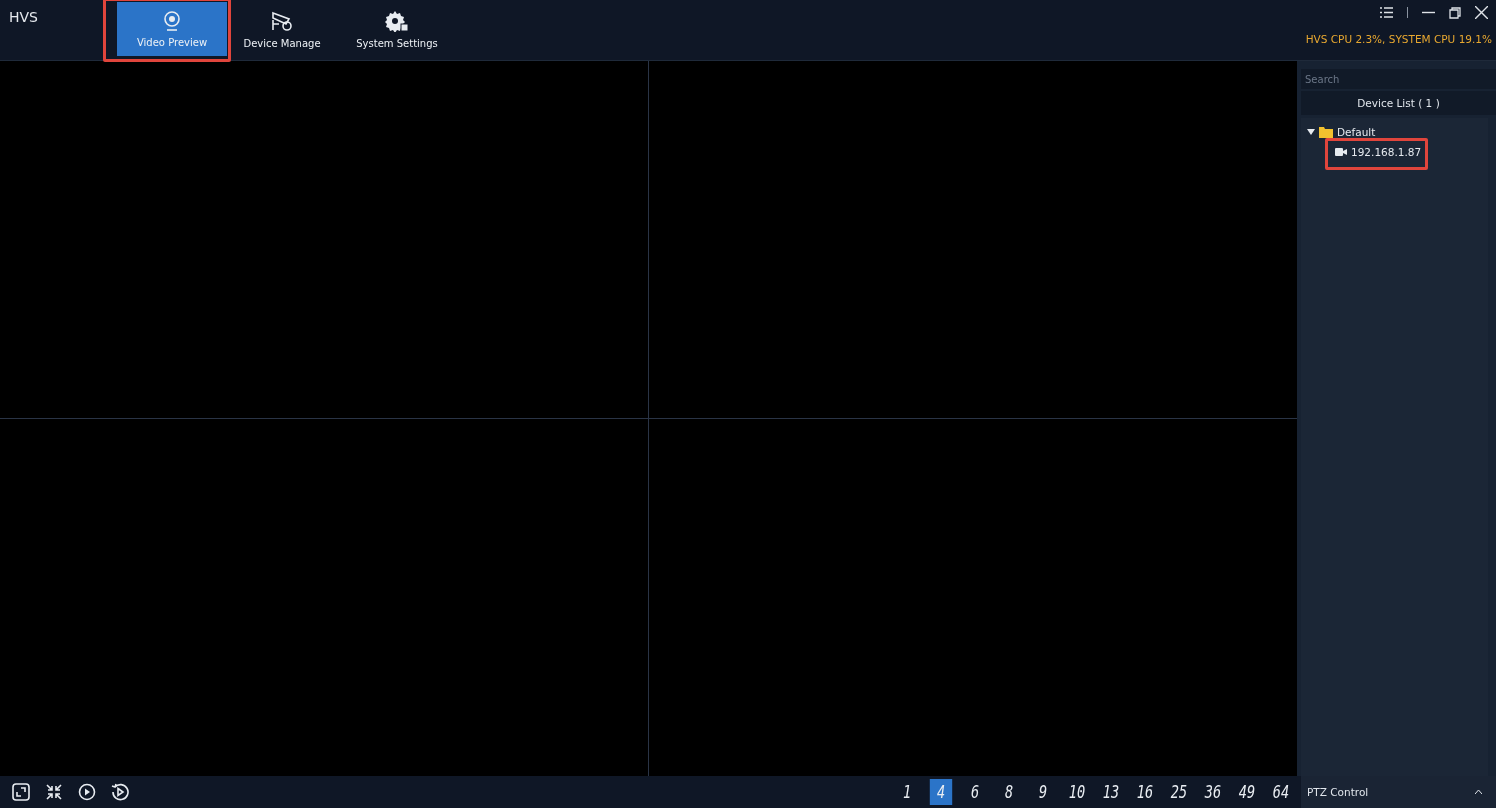  What do you see at coordinates (1407, 12) in the screenshot?
I see `divider-icon` at bounding box center [1407, 12].